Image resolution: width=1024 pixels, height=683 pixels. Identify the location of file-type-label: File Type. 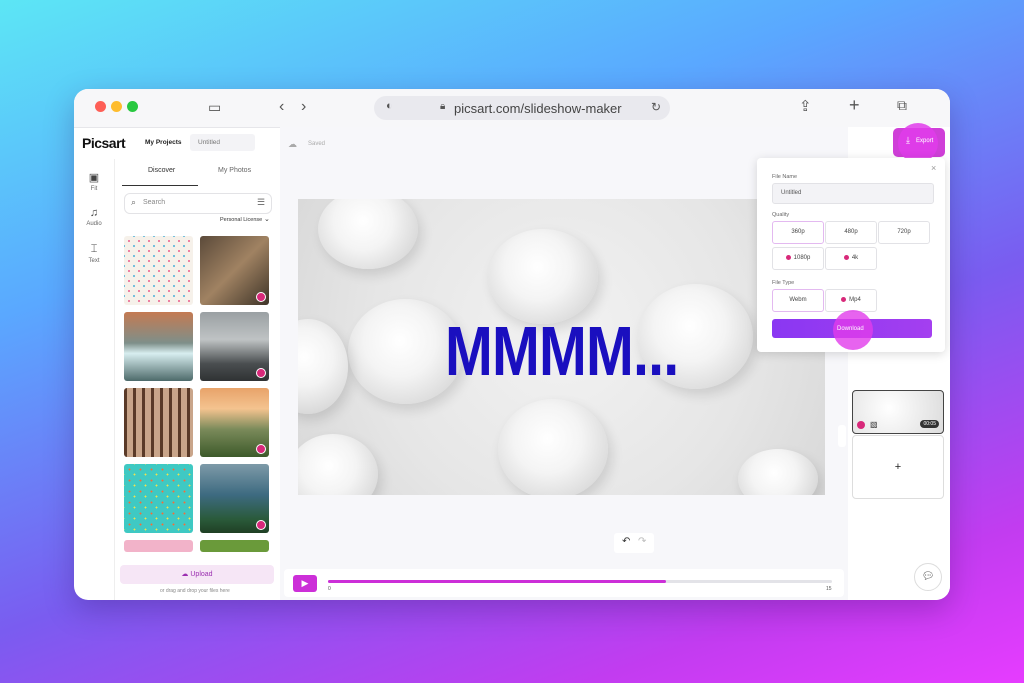
(783, 283).